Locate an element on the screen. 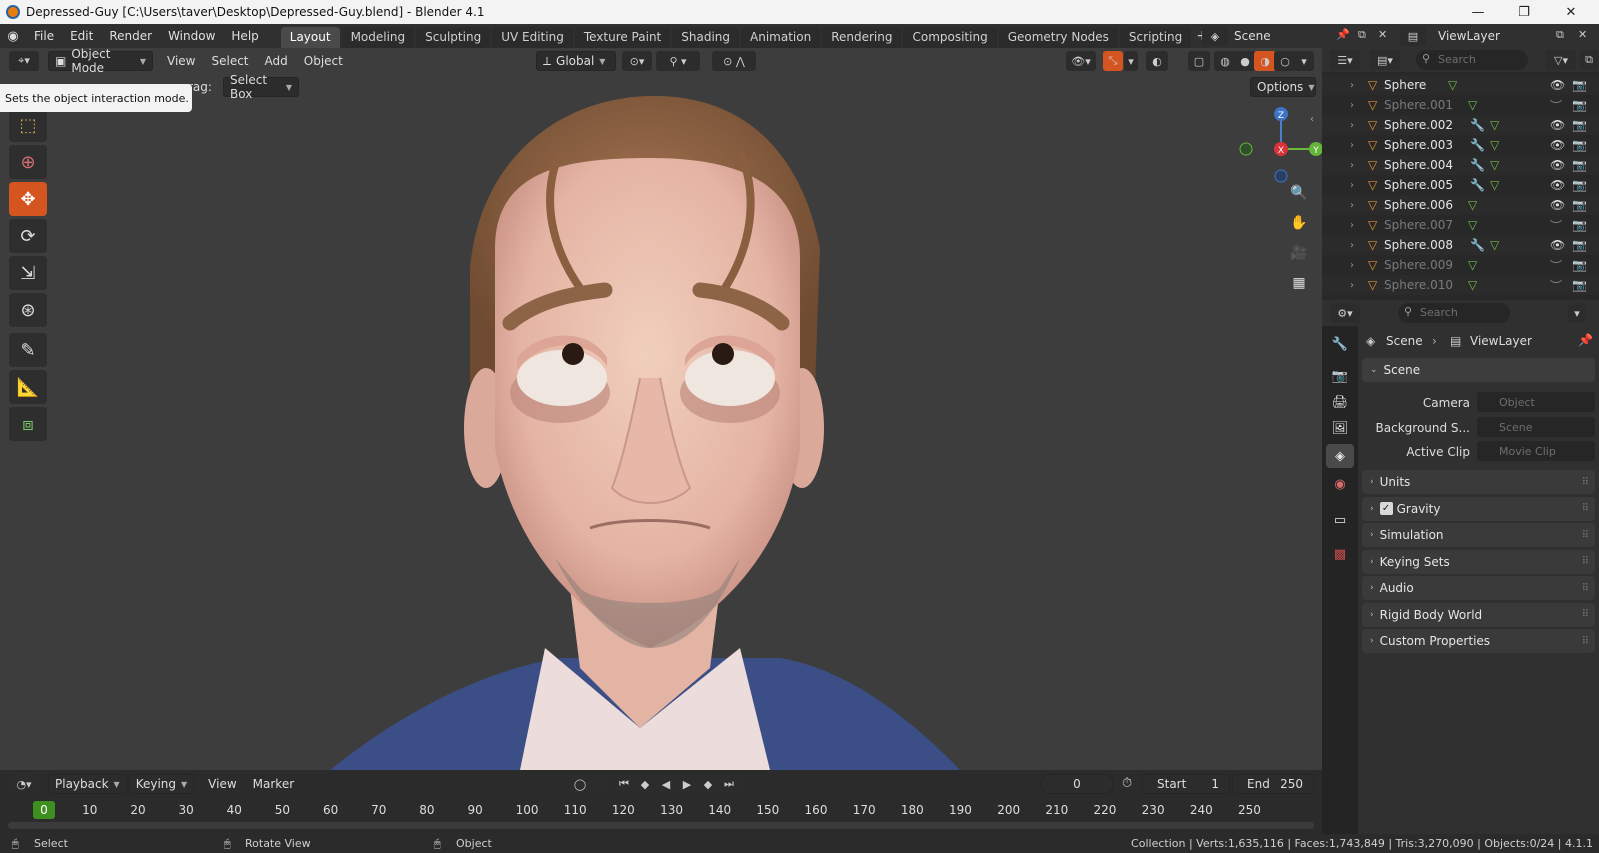  maximize-button: ❐ is located at coordinates (1524, 12).